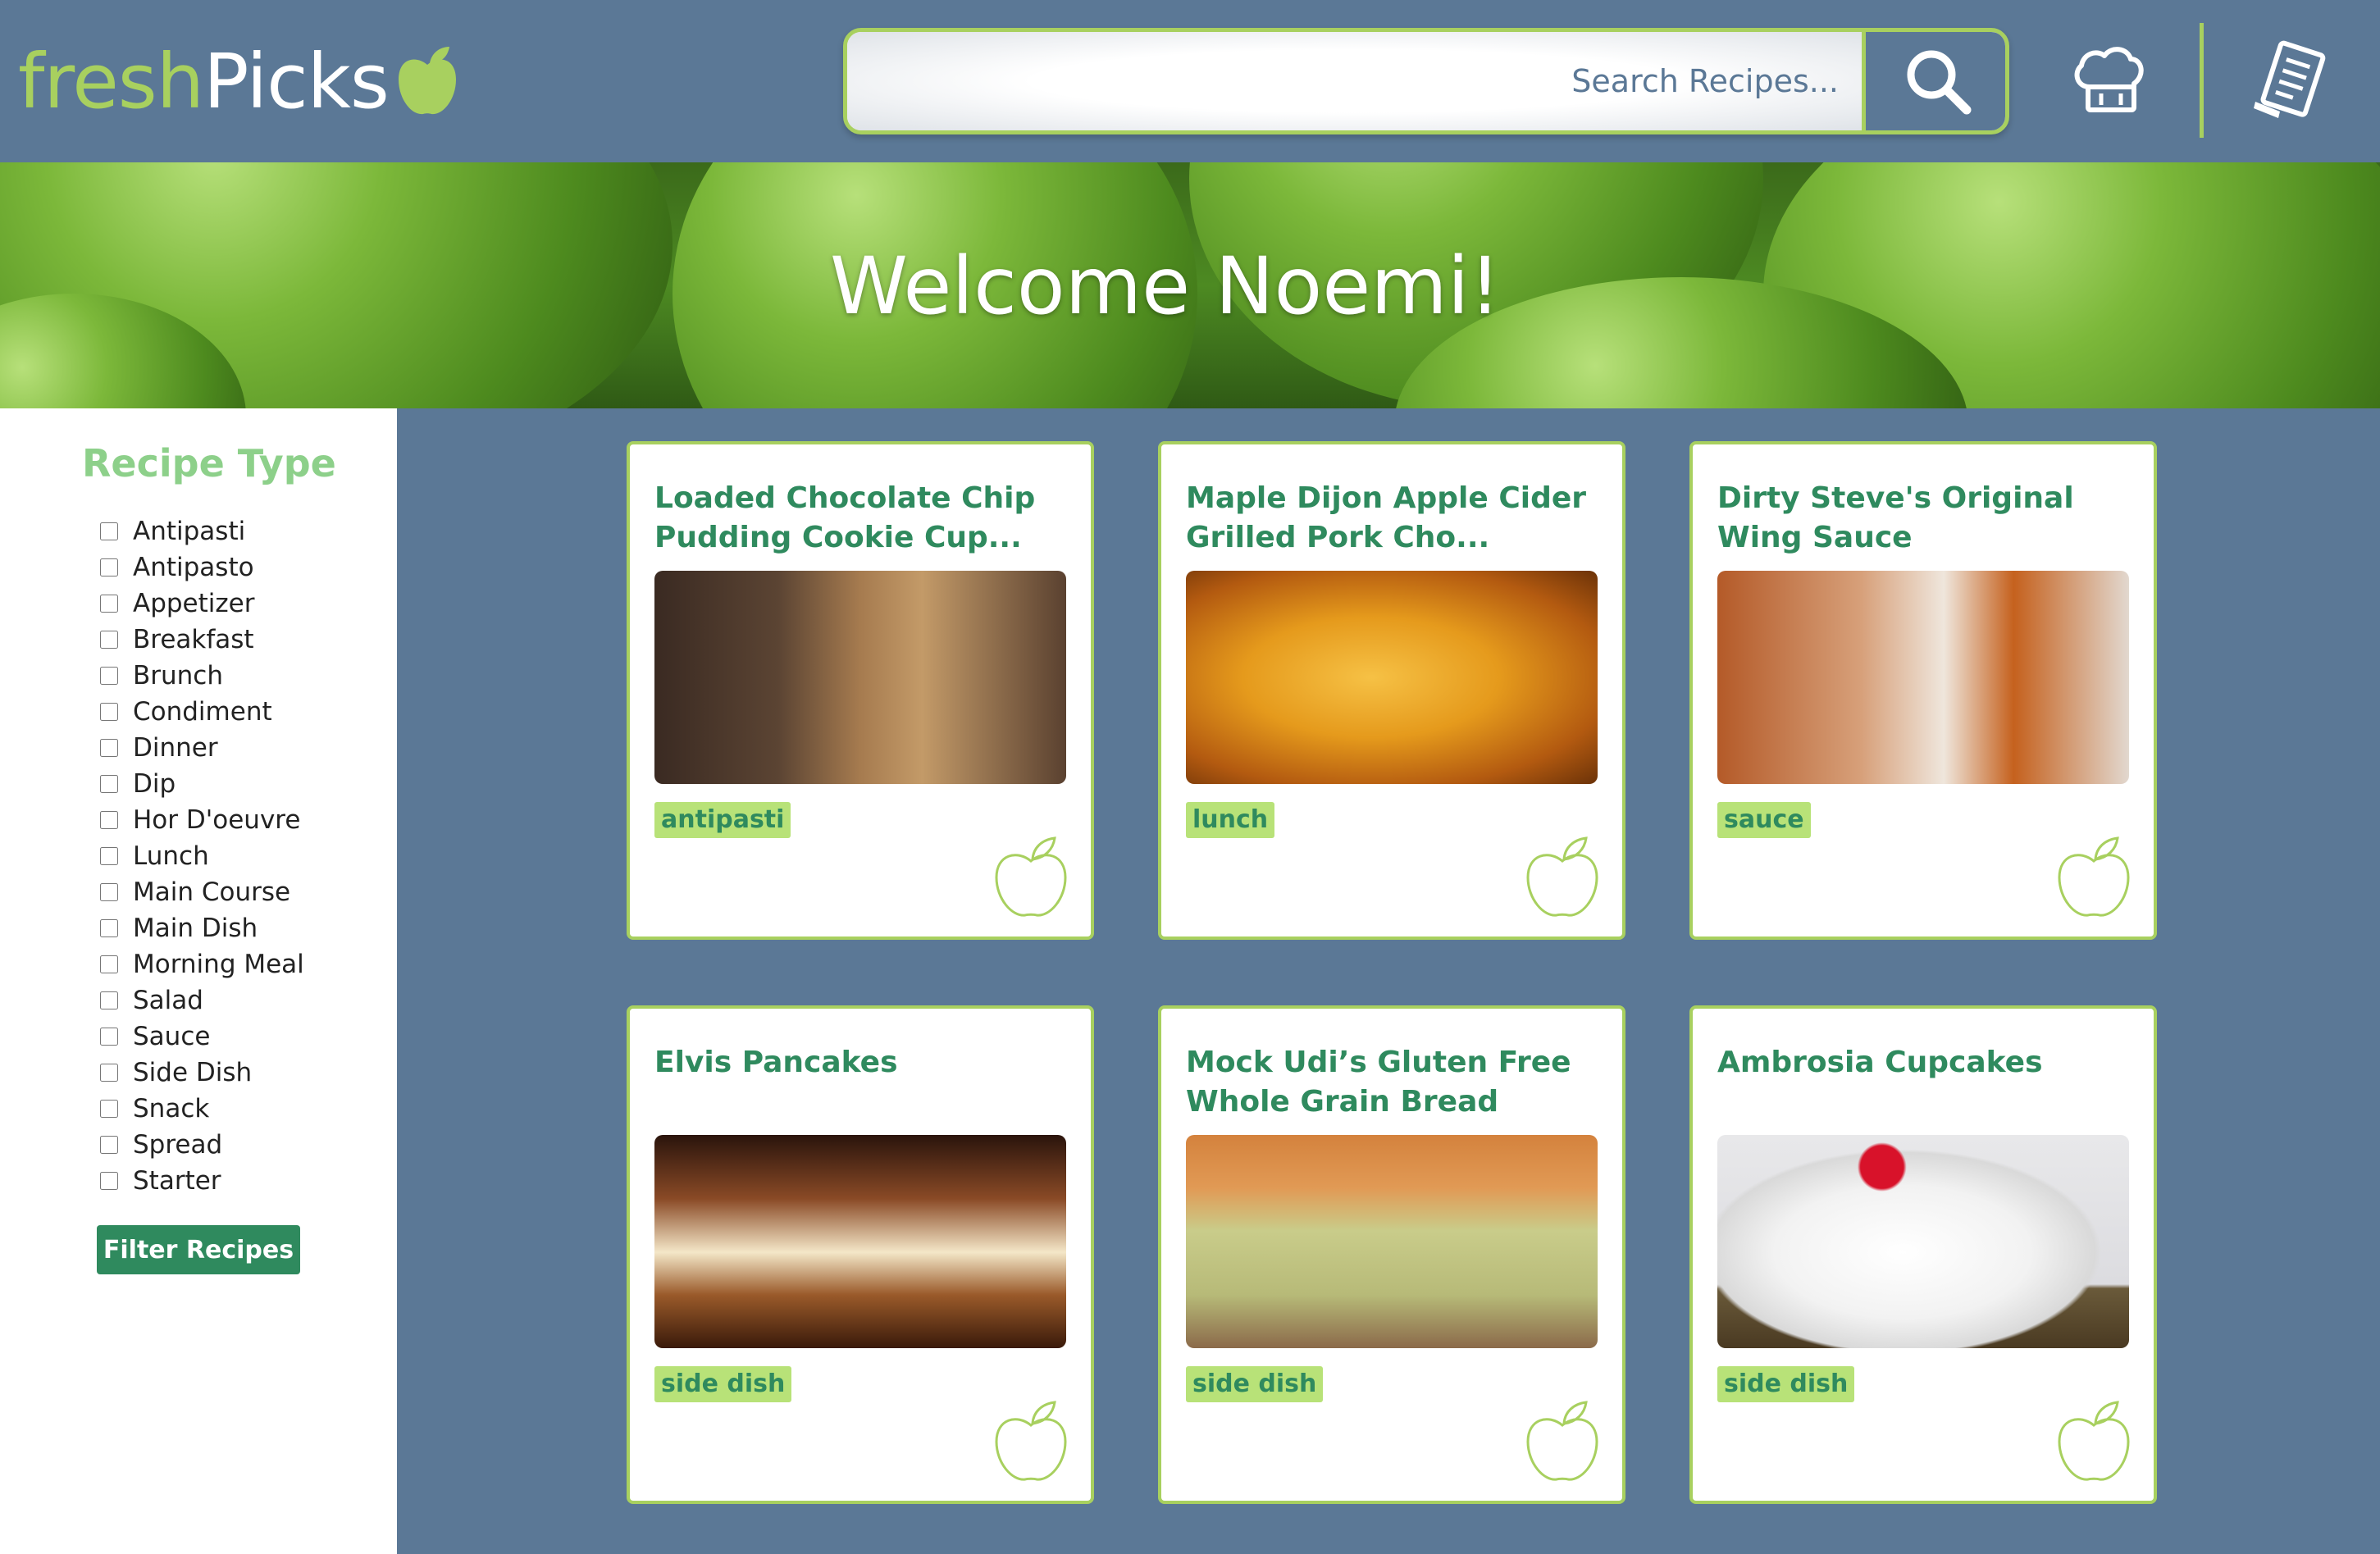  I want to click on recipe-list-icon, so click(2290, 79).